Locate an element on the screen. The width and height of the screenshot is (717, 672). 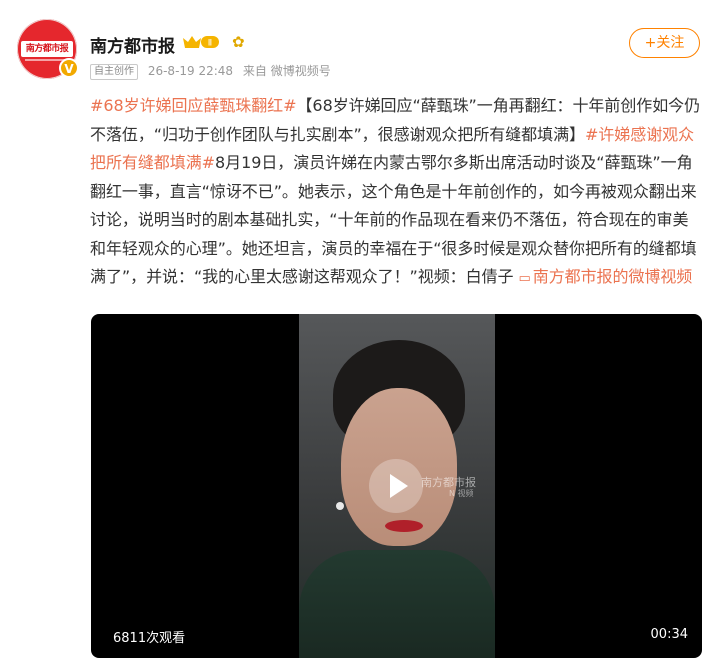
video-link: 南方都市报的微博视频 is located at coordinates (613, 276).